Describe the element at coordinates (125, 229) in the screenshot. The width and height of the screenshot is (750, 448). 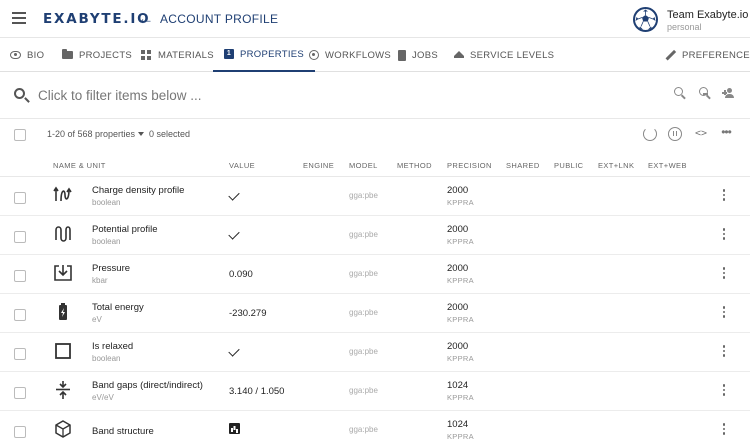
I see `property-name: Potential profile` at that location.